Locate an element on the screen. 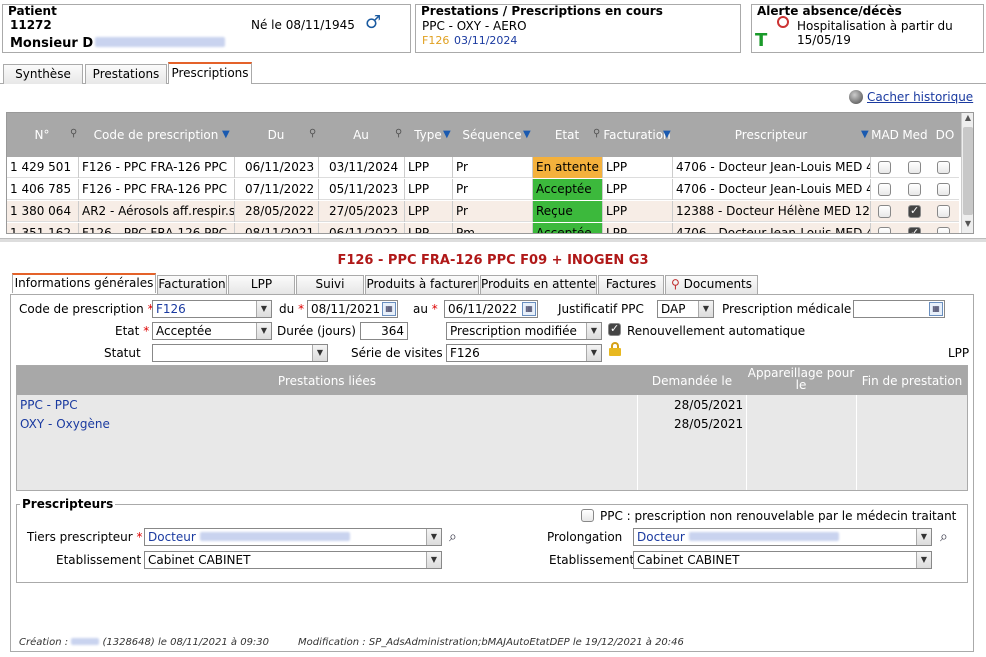 This screenshot has height=657, width=986. cell-type: LPP is located at coordinates (429, 228).